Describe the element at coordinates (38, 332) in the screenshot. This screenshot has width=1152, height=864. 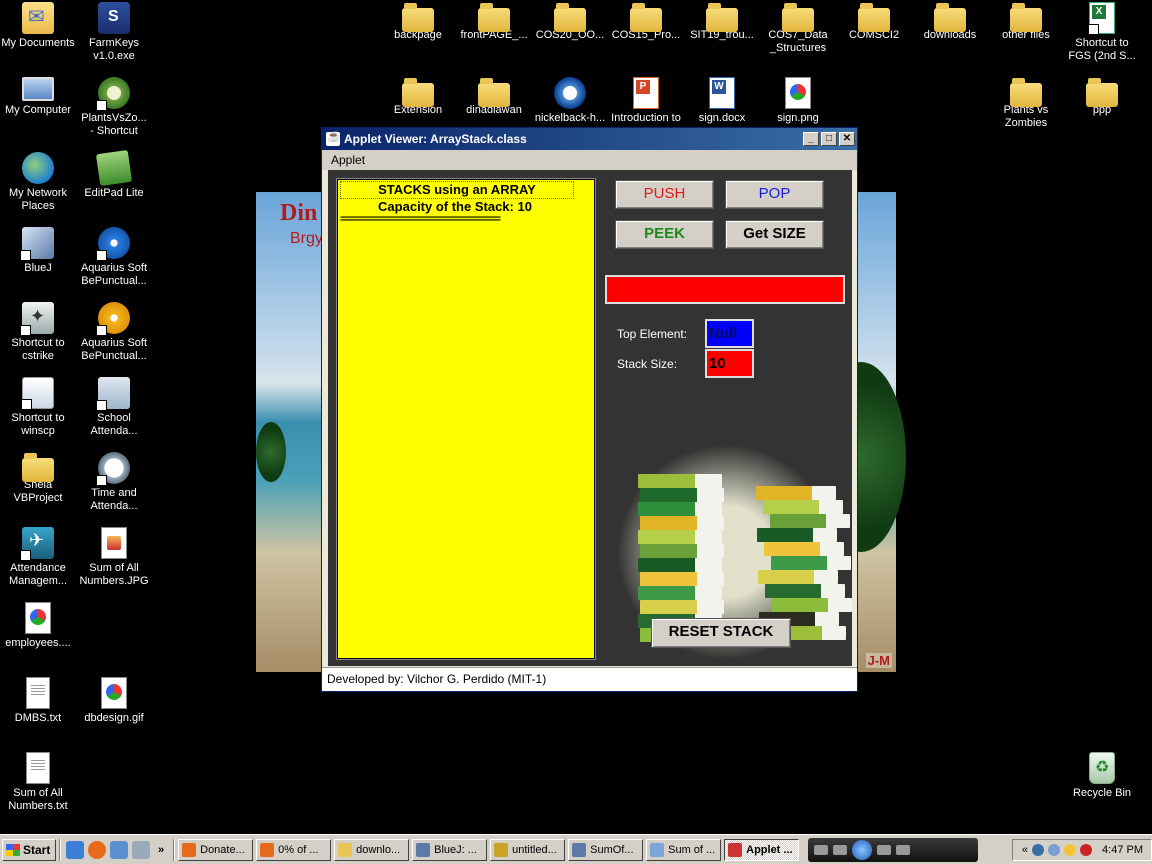
I see `desktop-icon-cstrike: Shortcut to cstrike` at that location.